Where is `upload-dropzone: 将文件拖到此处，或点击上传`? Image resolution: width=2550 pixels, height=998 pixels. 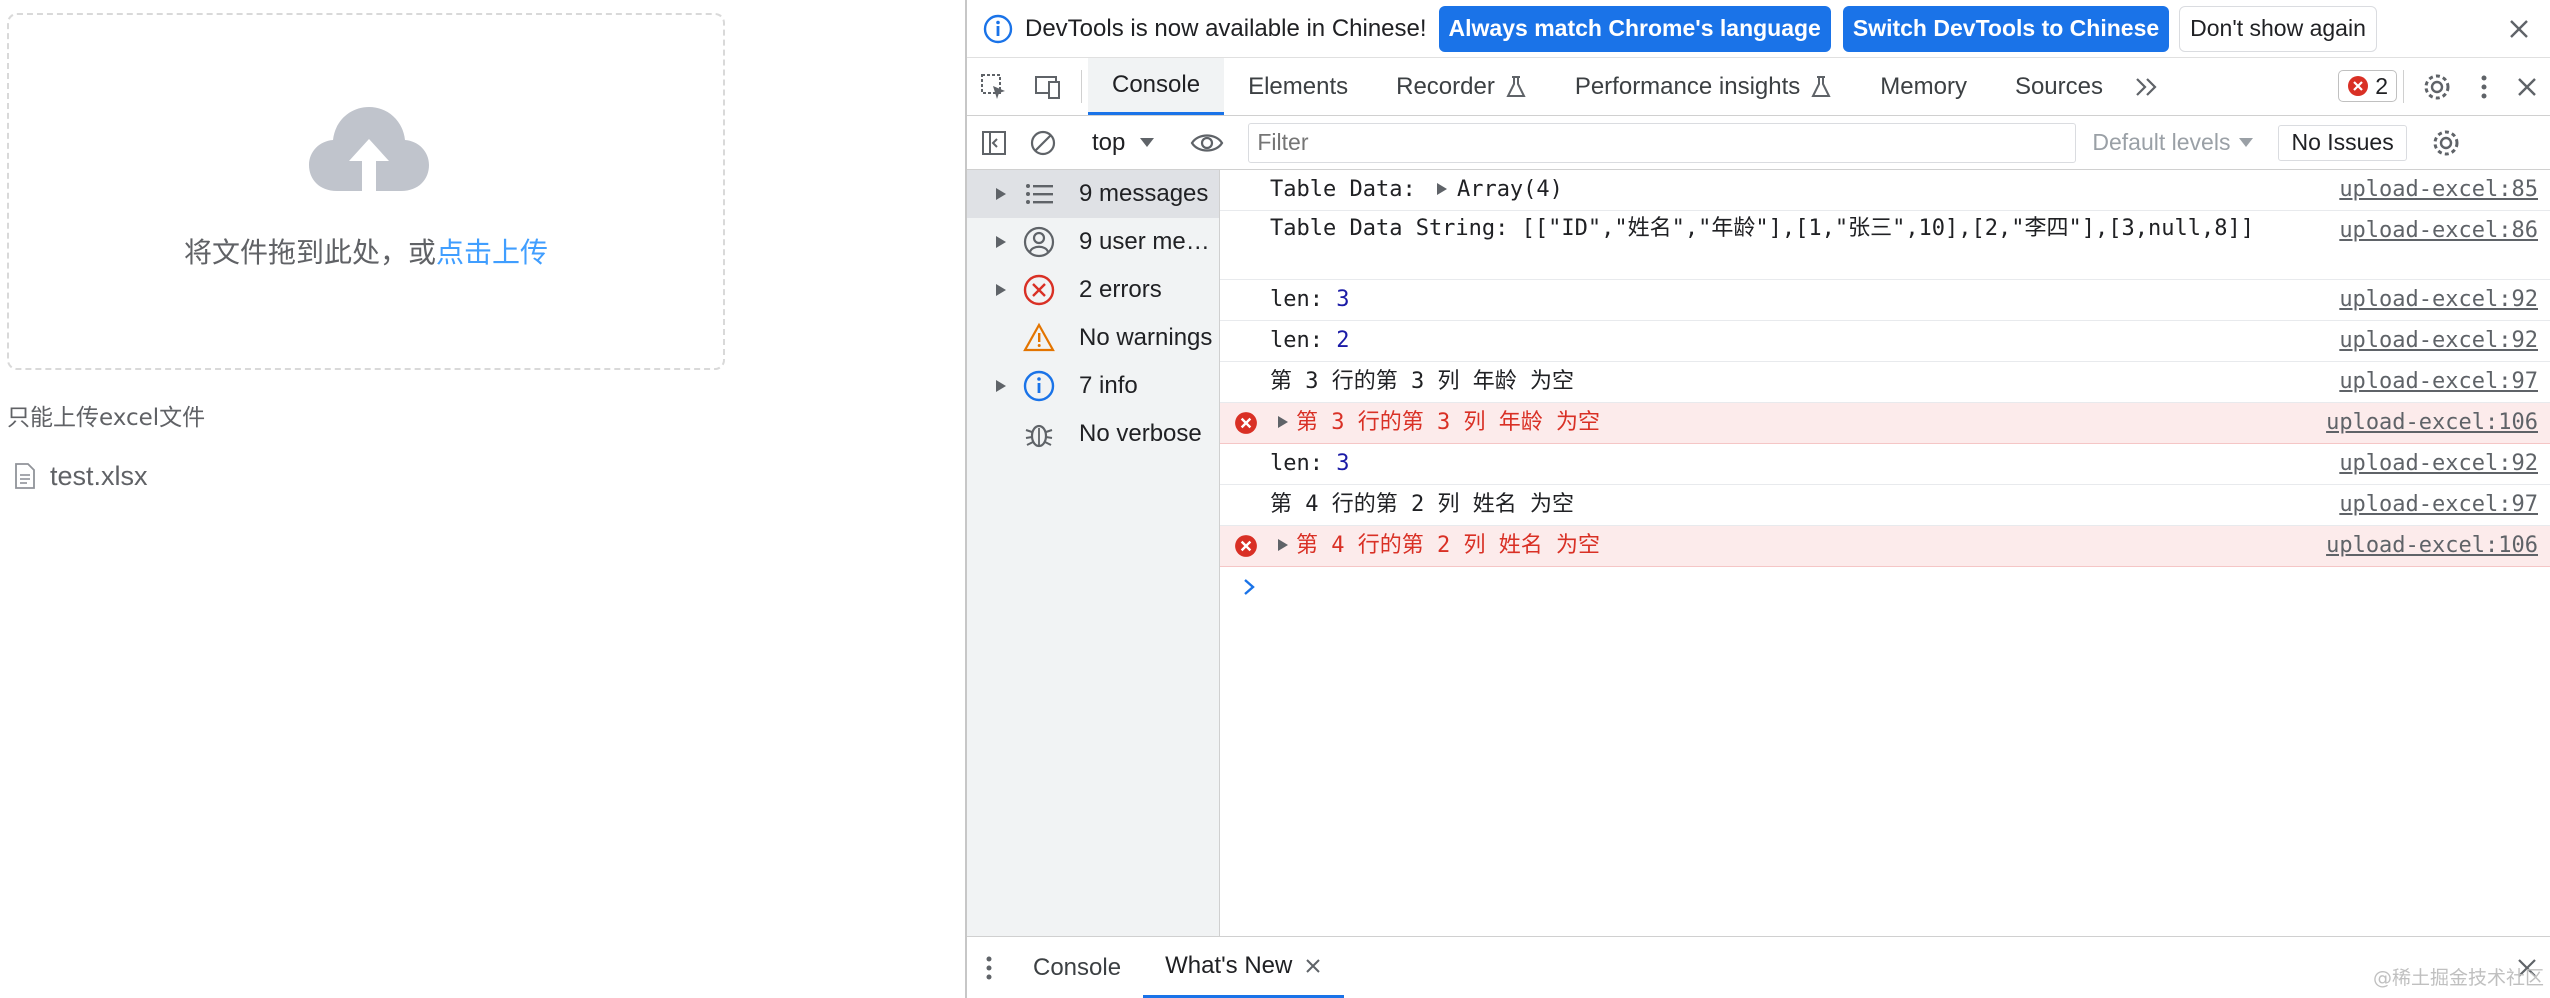 upload-dropzone: 将文件拖到此处，或点击上传 is located at coordinates (366, 191).